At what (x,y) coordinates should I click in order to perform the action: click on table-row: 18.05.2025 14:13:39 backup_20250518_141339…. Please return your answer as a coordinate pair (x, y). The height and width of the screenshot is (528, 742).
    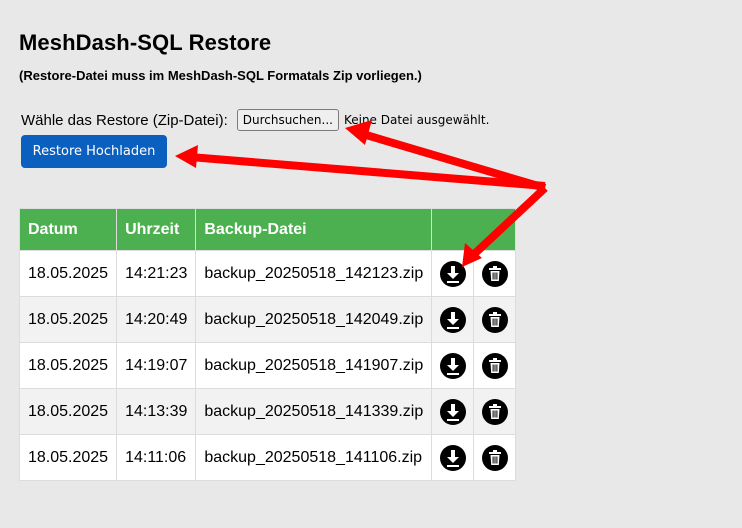
    Looking at the image, I should click on (267, 411).